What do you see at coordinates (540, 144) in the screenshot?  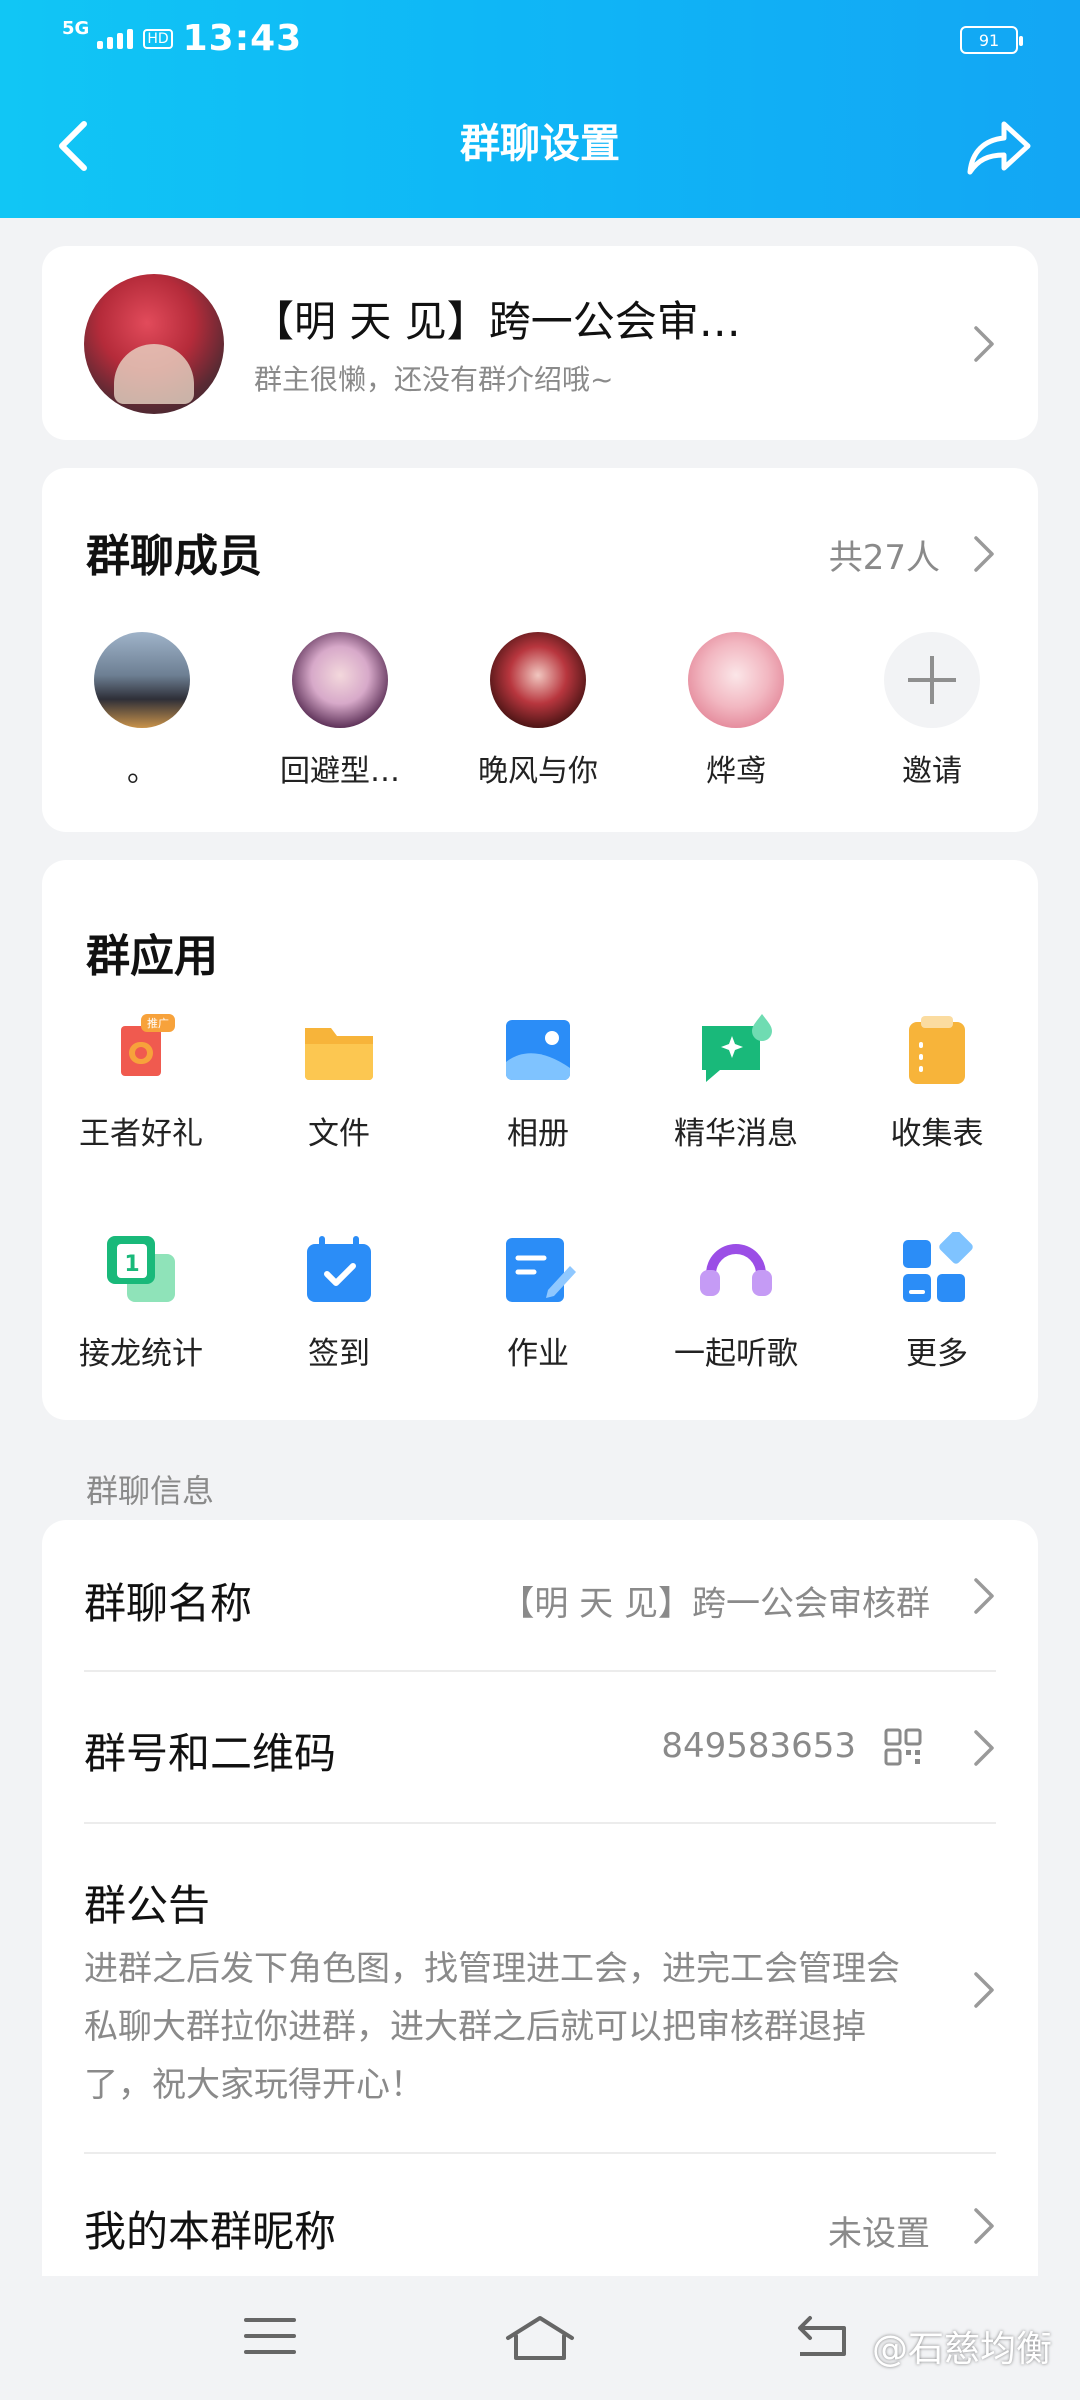 I see `page-title: 群聊设置` at bounding box center [540, 144].